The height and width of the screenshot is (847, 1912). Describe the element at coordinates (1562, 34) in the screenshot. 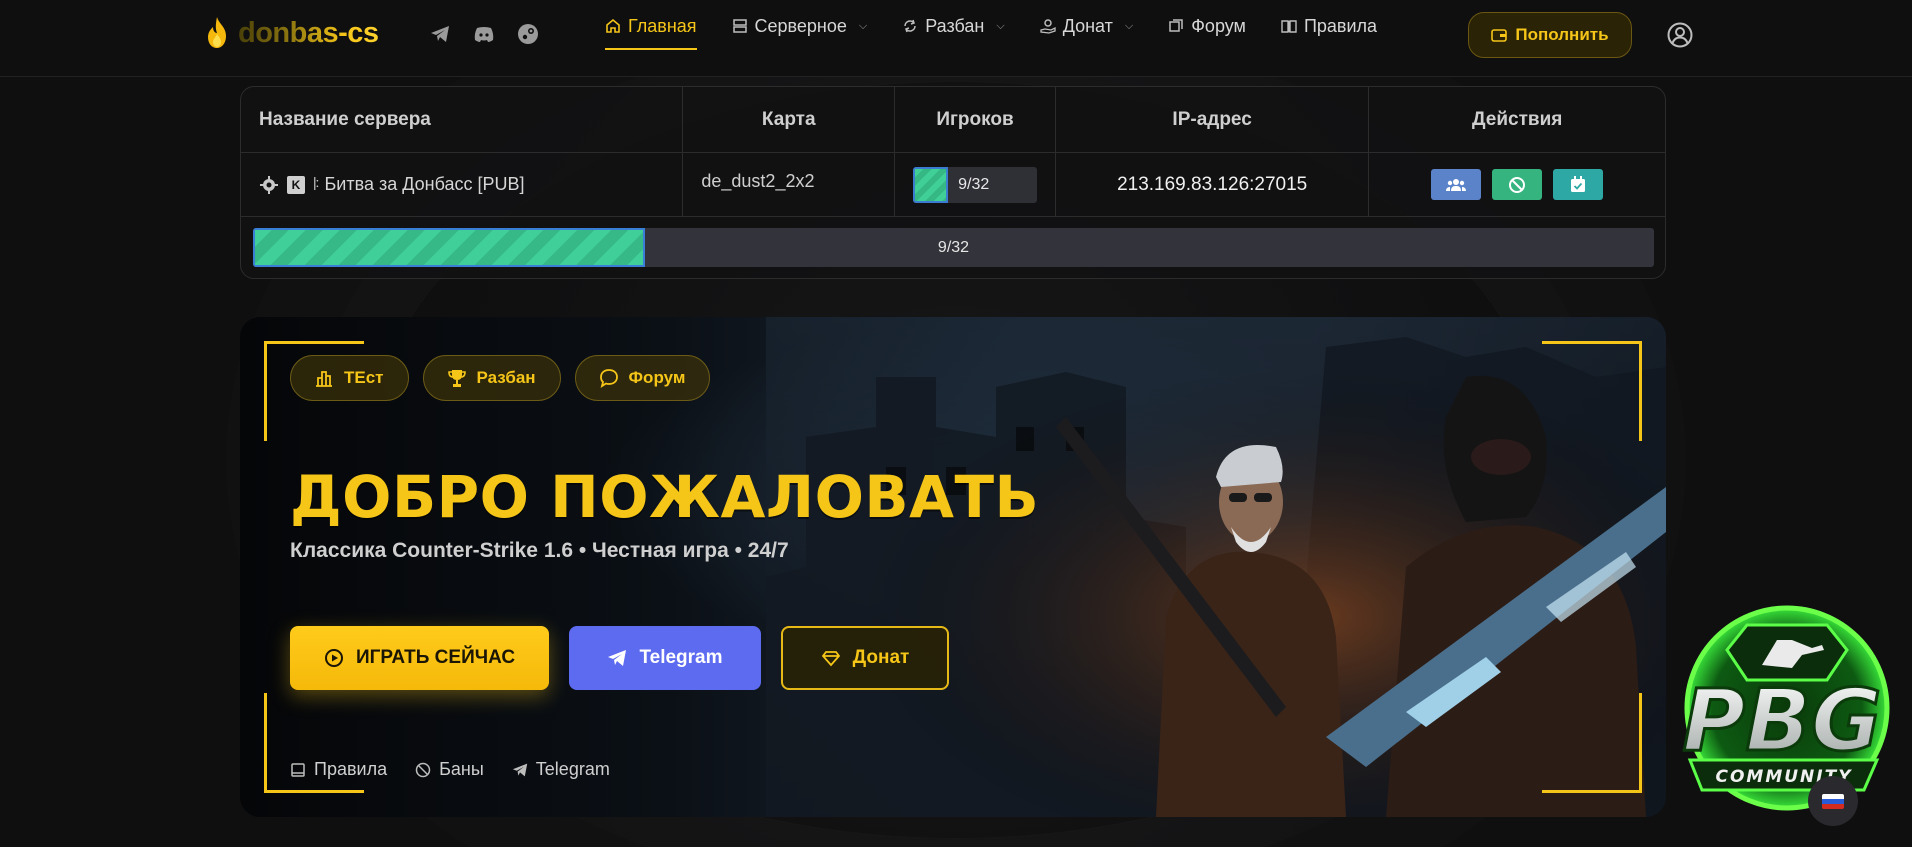

I see `topup-label: Пополнить` at that location.